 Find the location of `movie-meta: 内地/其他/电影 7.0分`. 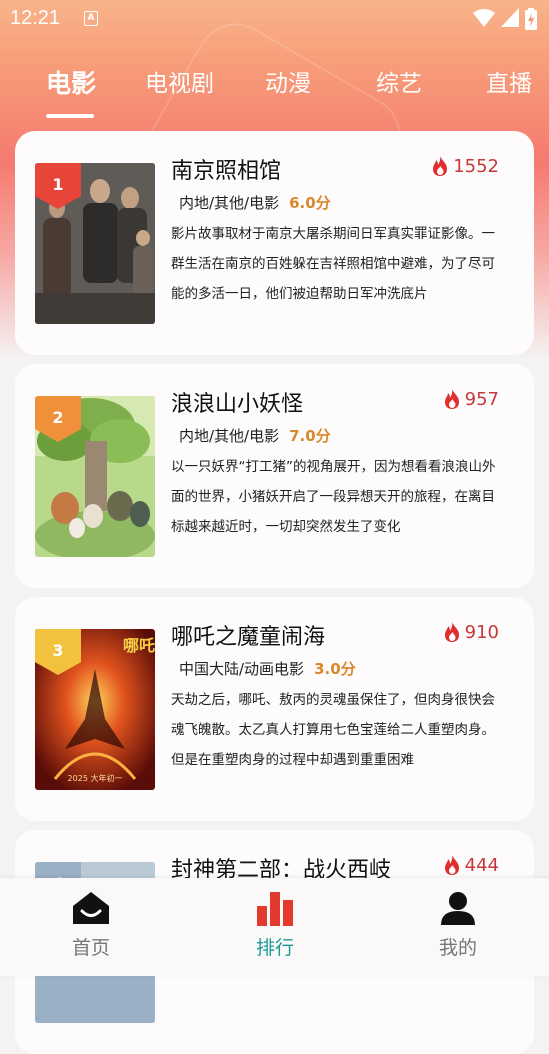

movie-meta: 内地/其他/电影 7.0分 is located at coordinates (255, 435).